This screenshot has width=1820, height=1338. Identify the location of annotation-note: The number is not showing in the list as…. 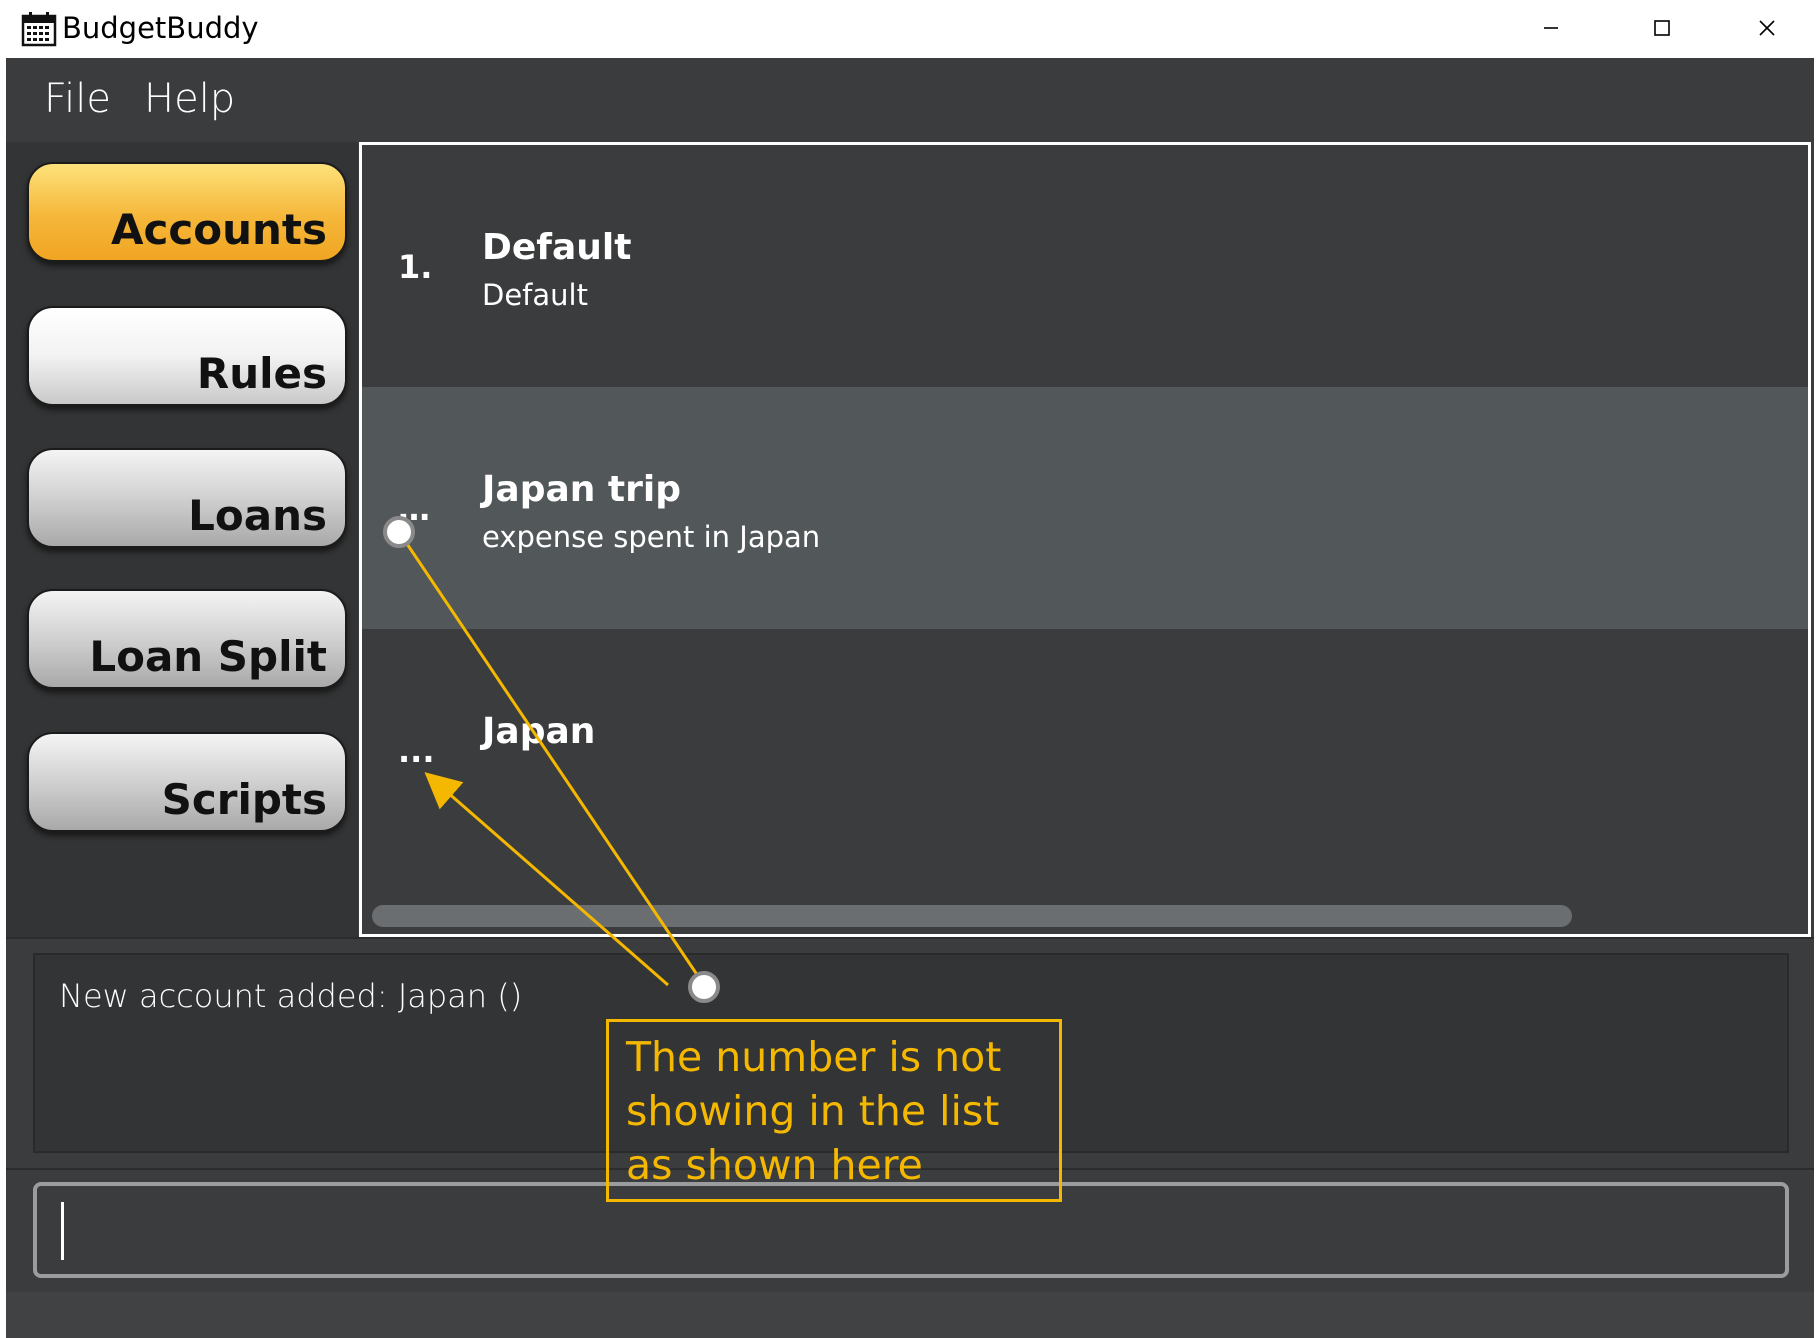
(834, 1110).